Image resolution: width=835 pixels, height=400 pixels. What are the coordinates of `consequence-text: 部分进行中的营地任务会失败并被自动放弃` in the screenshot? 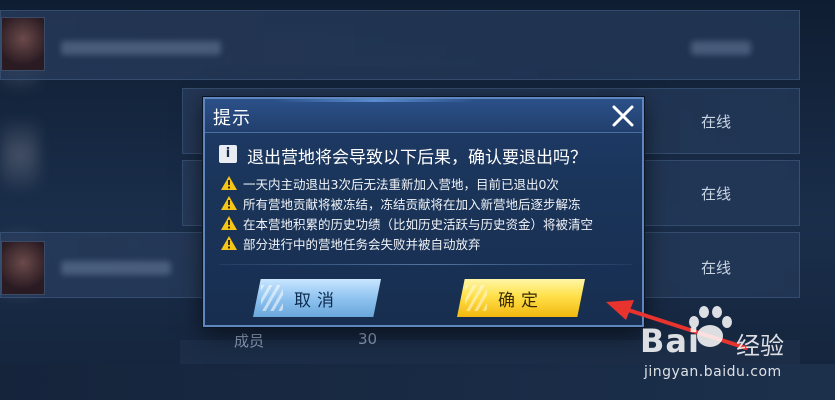 It's located at (362, 244).